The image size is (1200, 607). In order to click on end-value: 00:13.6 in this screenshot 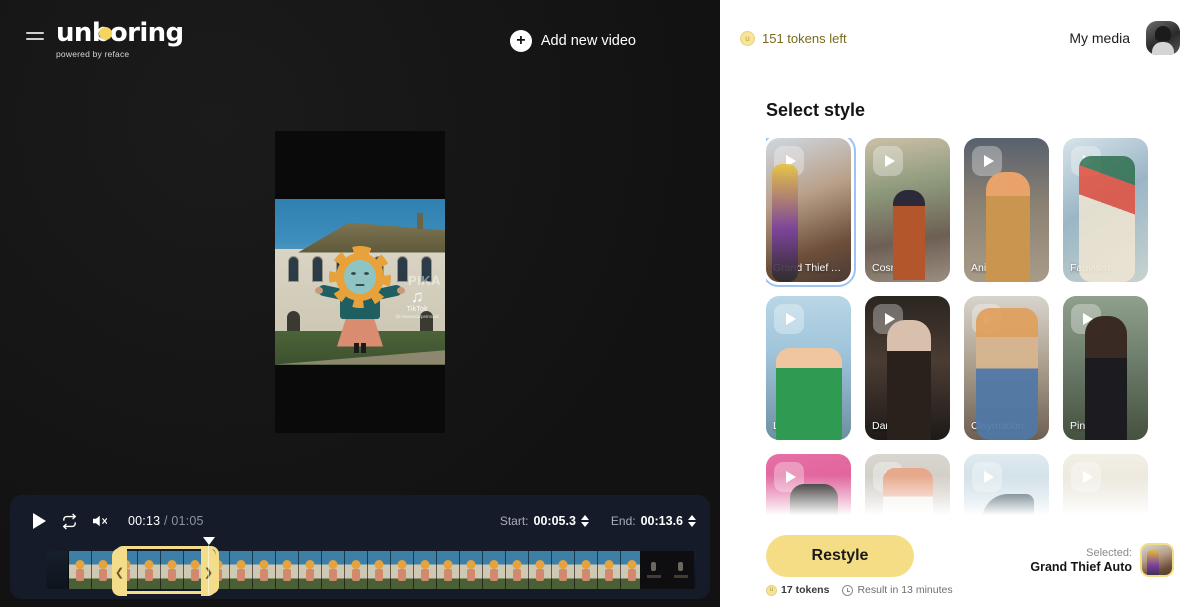, I will do `click(661, 521)`.